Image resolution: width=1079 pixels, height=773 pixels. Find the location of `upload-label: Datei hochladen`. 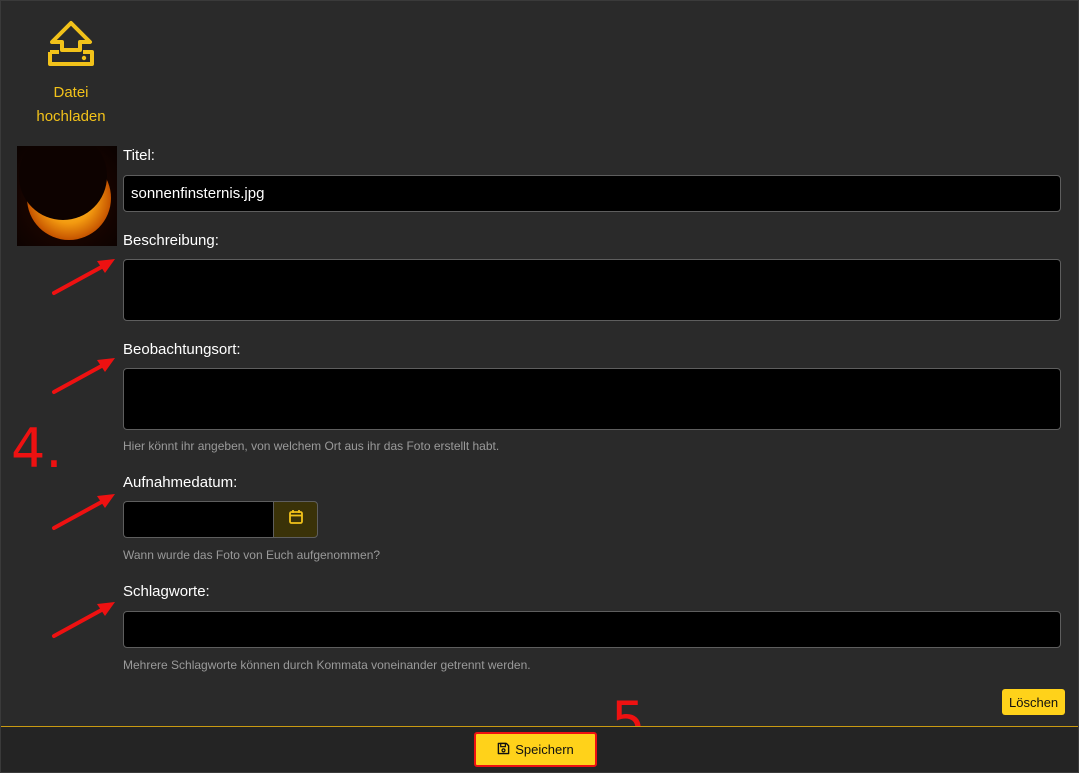

upload-label: Datei hochladen is located at coordinates (71, 104).